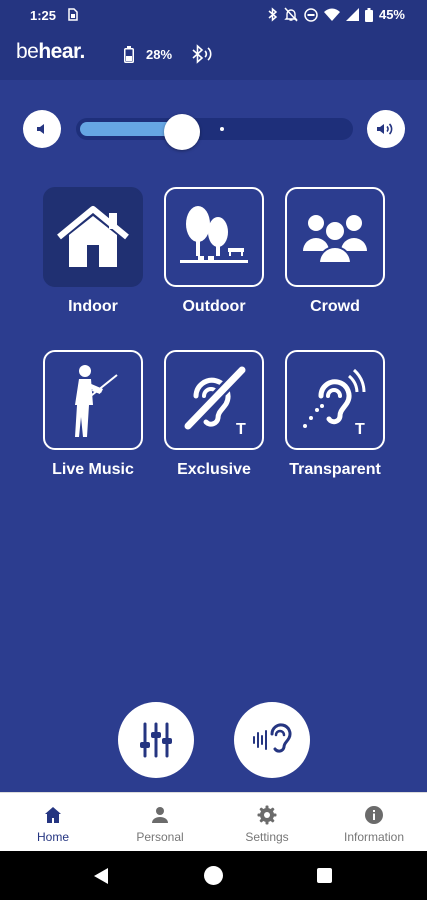 This screenshot has height=900, width=427. What do you see at coordinates (273, 14) in the screenshot?
I see `bluetooth-icon` at bounding box center [273, 14].